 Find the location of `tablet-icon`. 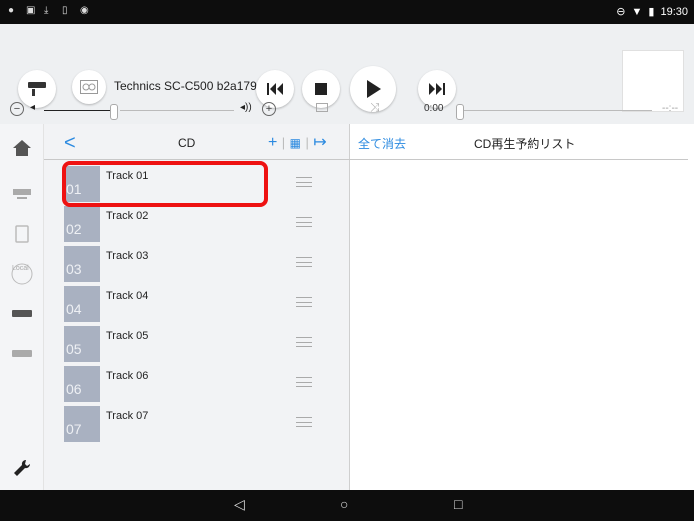

tablet-icon is located at coordinates (22, 234).